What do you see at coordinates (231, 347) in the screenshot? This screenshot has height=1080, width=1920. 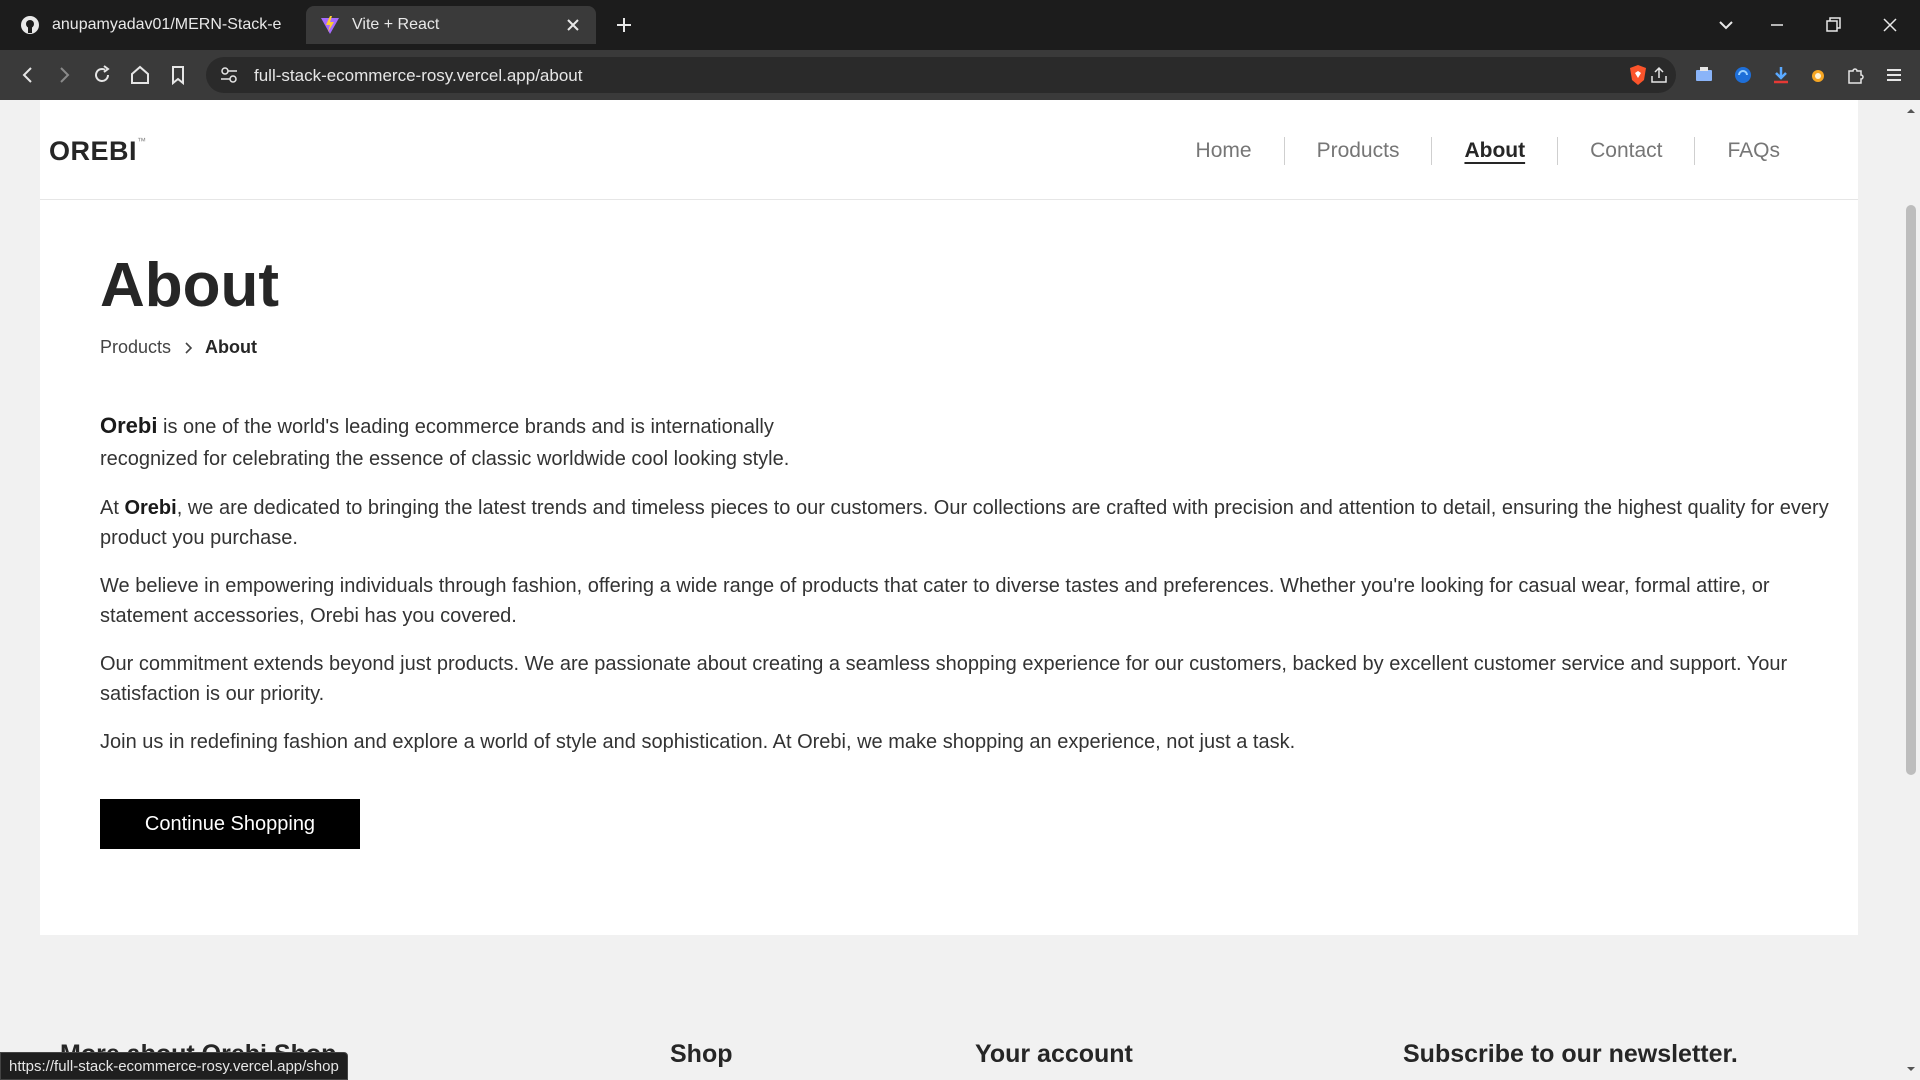 I see `breadcrumb-current: About` at bounding box center [231, 347].